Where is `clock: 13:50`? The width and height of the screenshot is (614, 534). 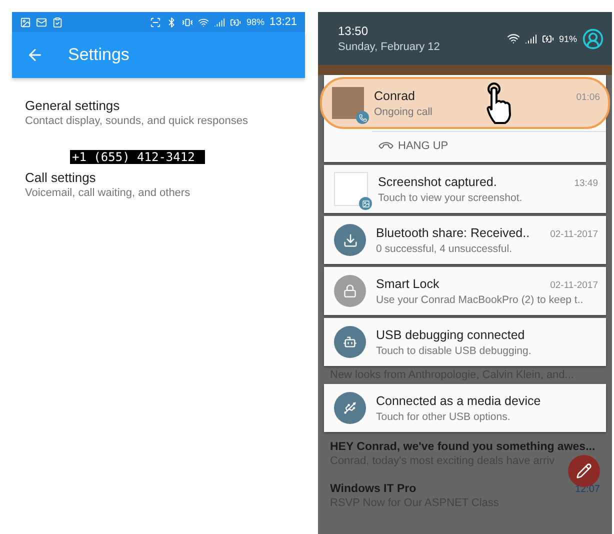
clock: 13:50 is located at coordinates (354, 31).